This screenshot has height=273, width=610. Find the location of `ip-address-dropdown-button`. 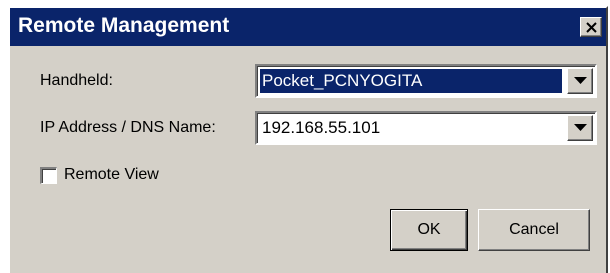

ip-address-dropdown-button is located at coordinates (580, 128).